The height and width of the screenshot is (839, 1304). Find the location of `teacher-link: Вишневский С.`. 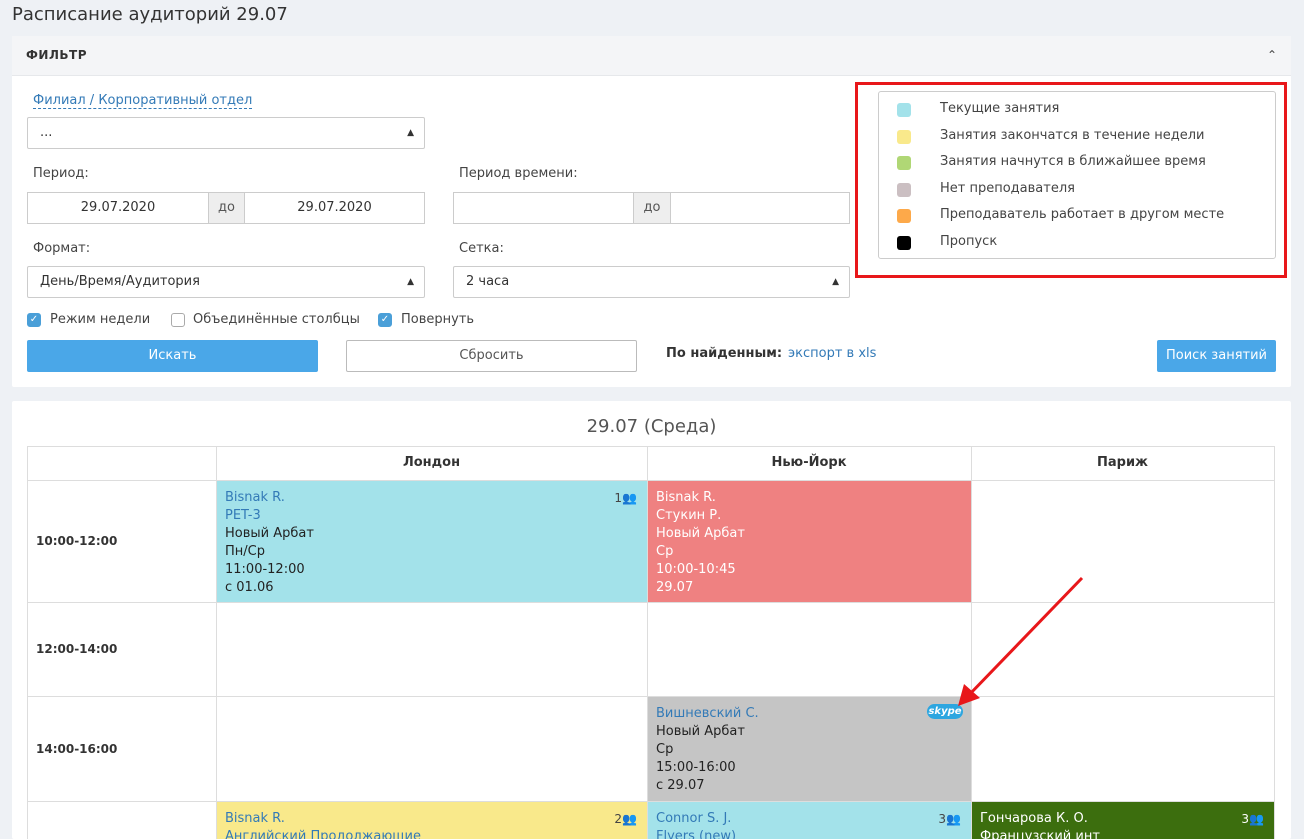

teacher-link: Вишневский С. is located at coordinates (809, 714).